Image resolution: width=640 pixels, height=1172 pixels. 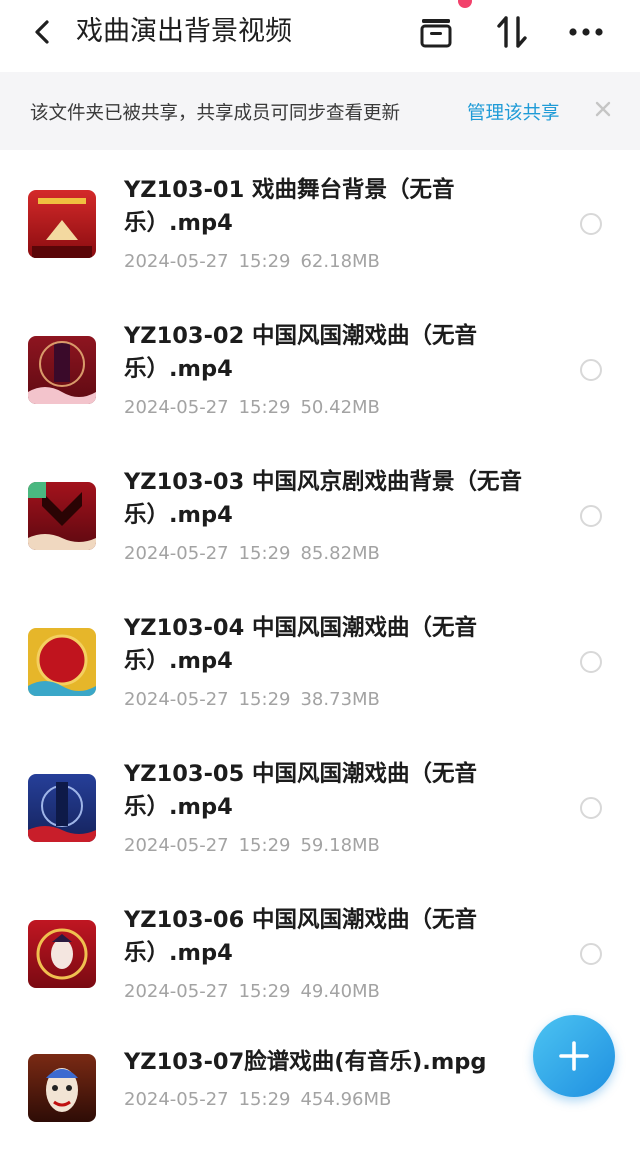 What do you see at coordinates (340, 991) in the screenshot?
I see `file-size: 49.40MB` at bounding box center [340, 991].